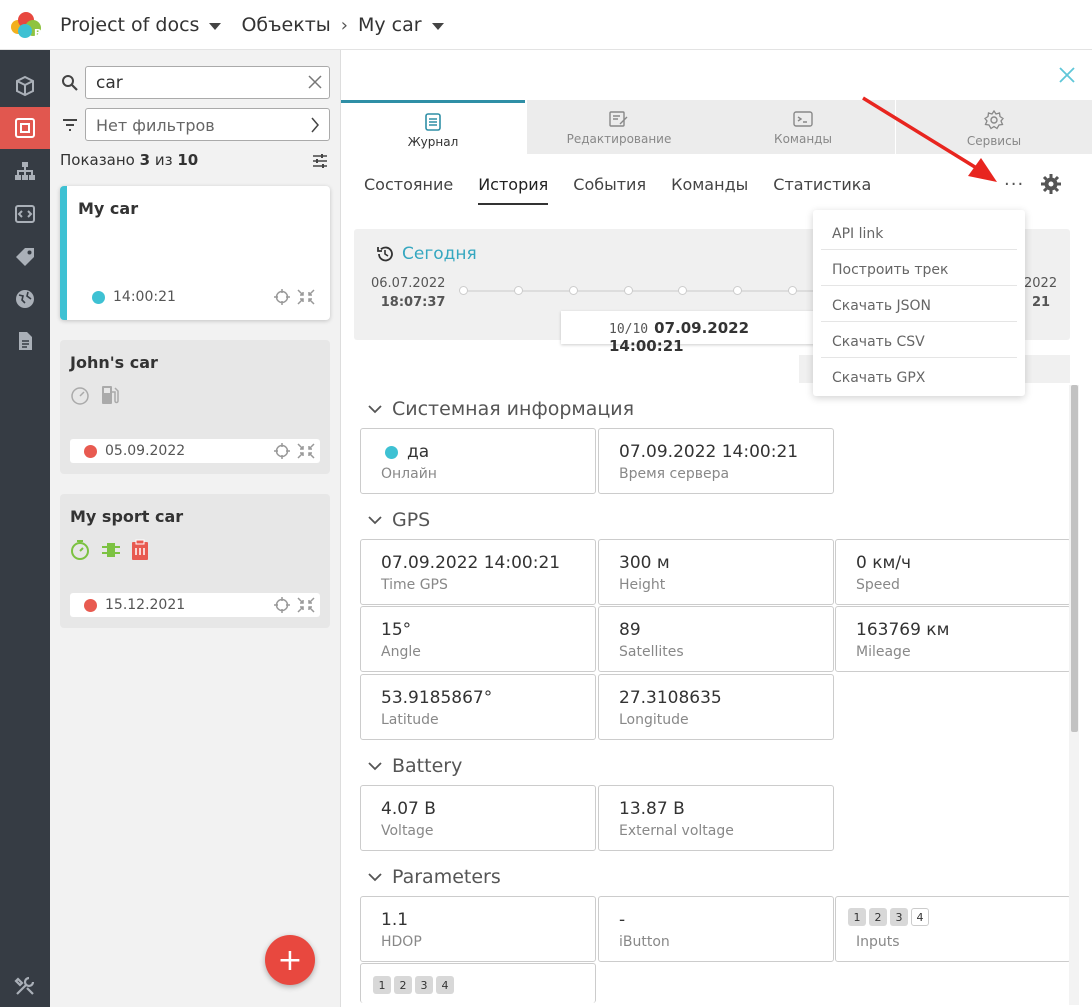 This screenshot has width=1092, height=1007. Describe the element at coordinates (919, 340) in the screenshot. I see `menu-item-download-csv: Скачать CSV` at that location.